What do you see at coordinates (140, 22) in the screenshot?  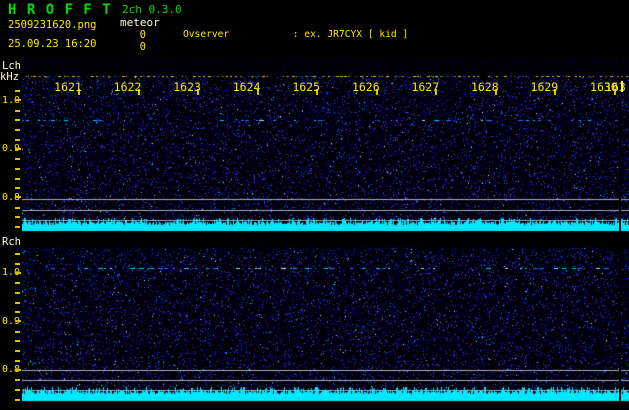 I see `mode-label: meteor` at bounding box center [140, 22].